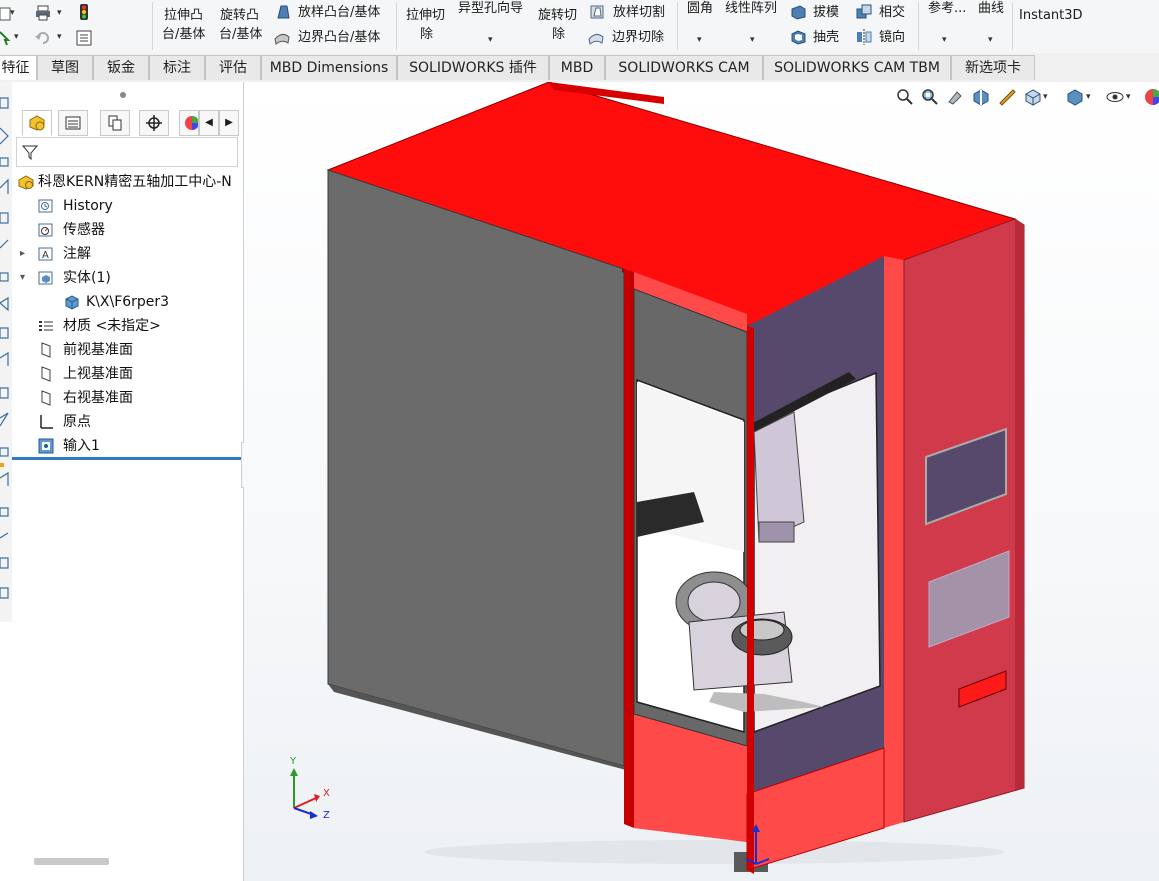 The image size is (1159, 881). What do you see at coordinates (283, 12) in the screenshot?
I see `loft-boss-icon` at bounding box center [283, 12].